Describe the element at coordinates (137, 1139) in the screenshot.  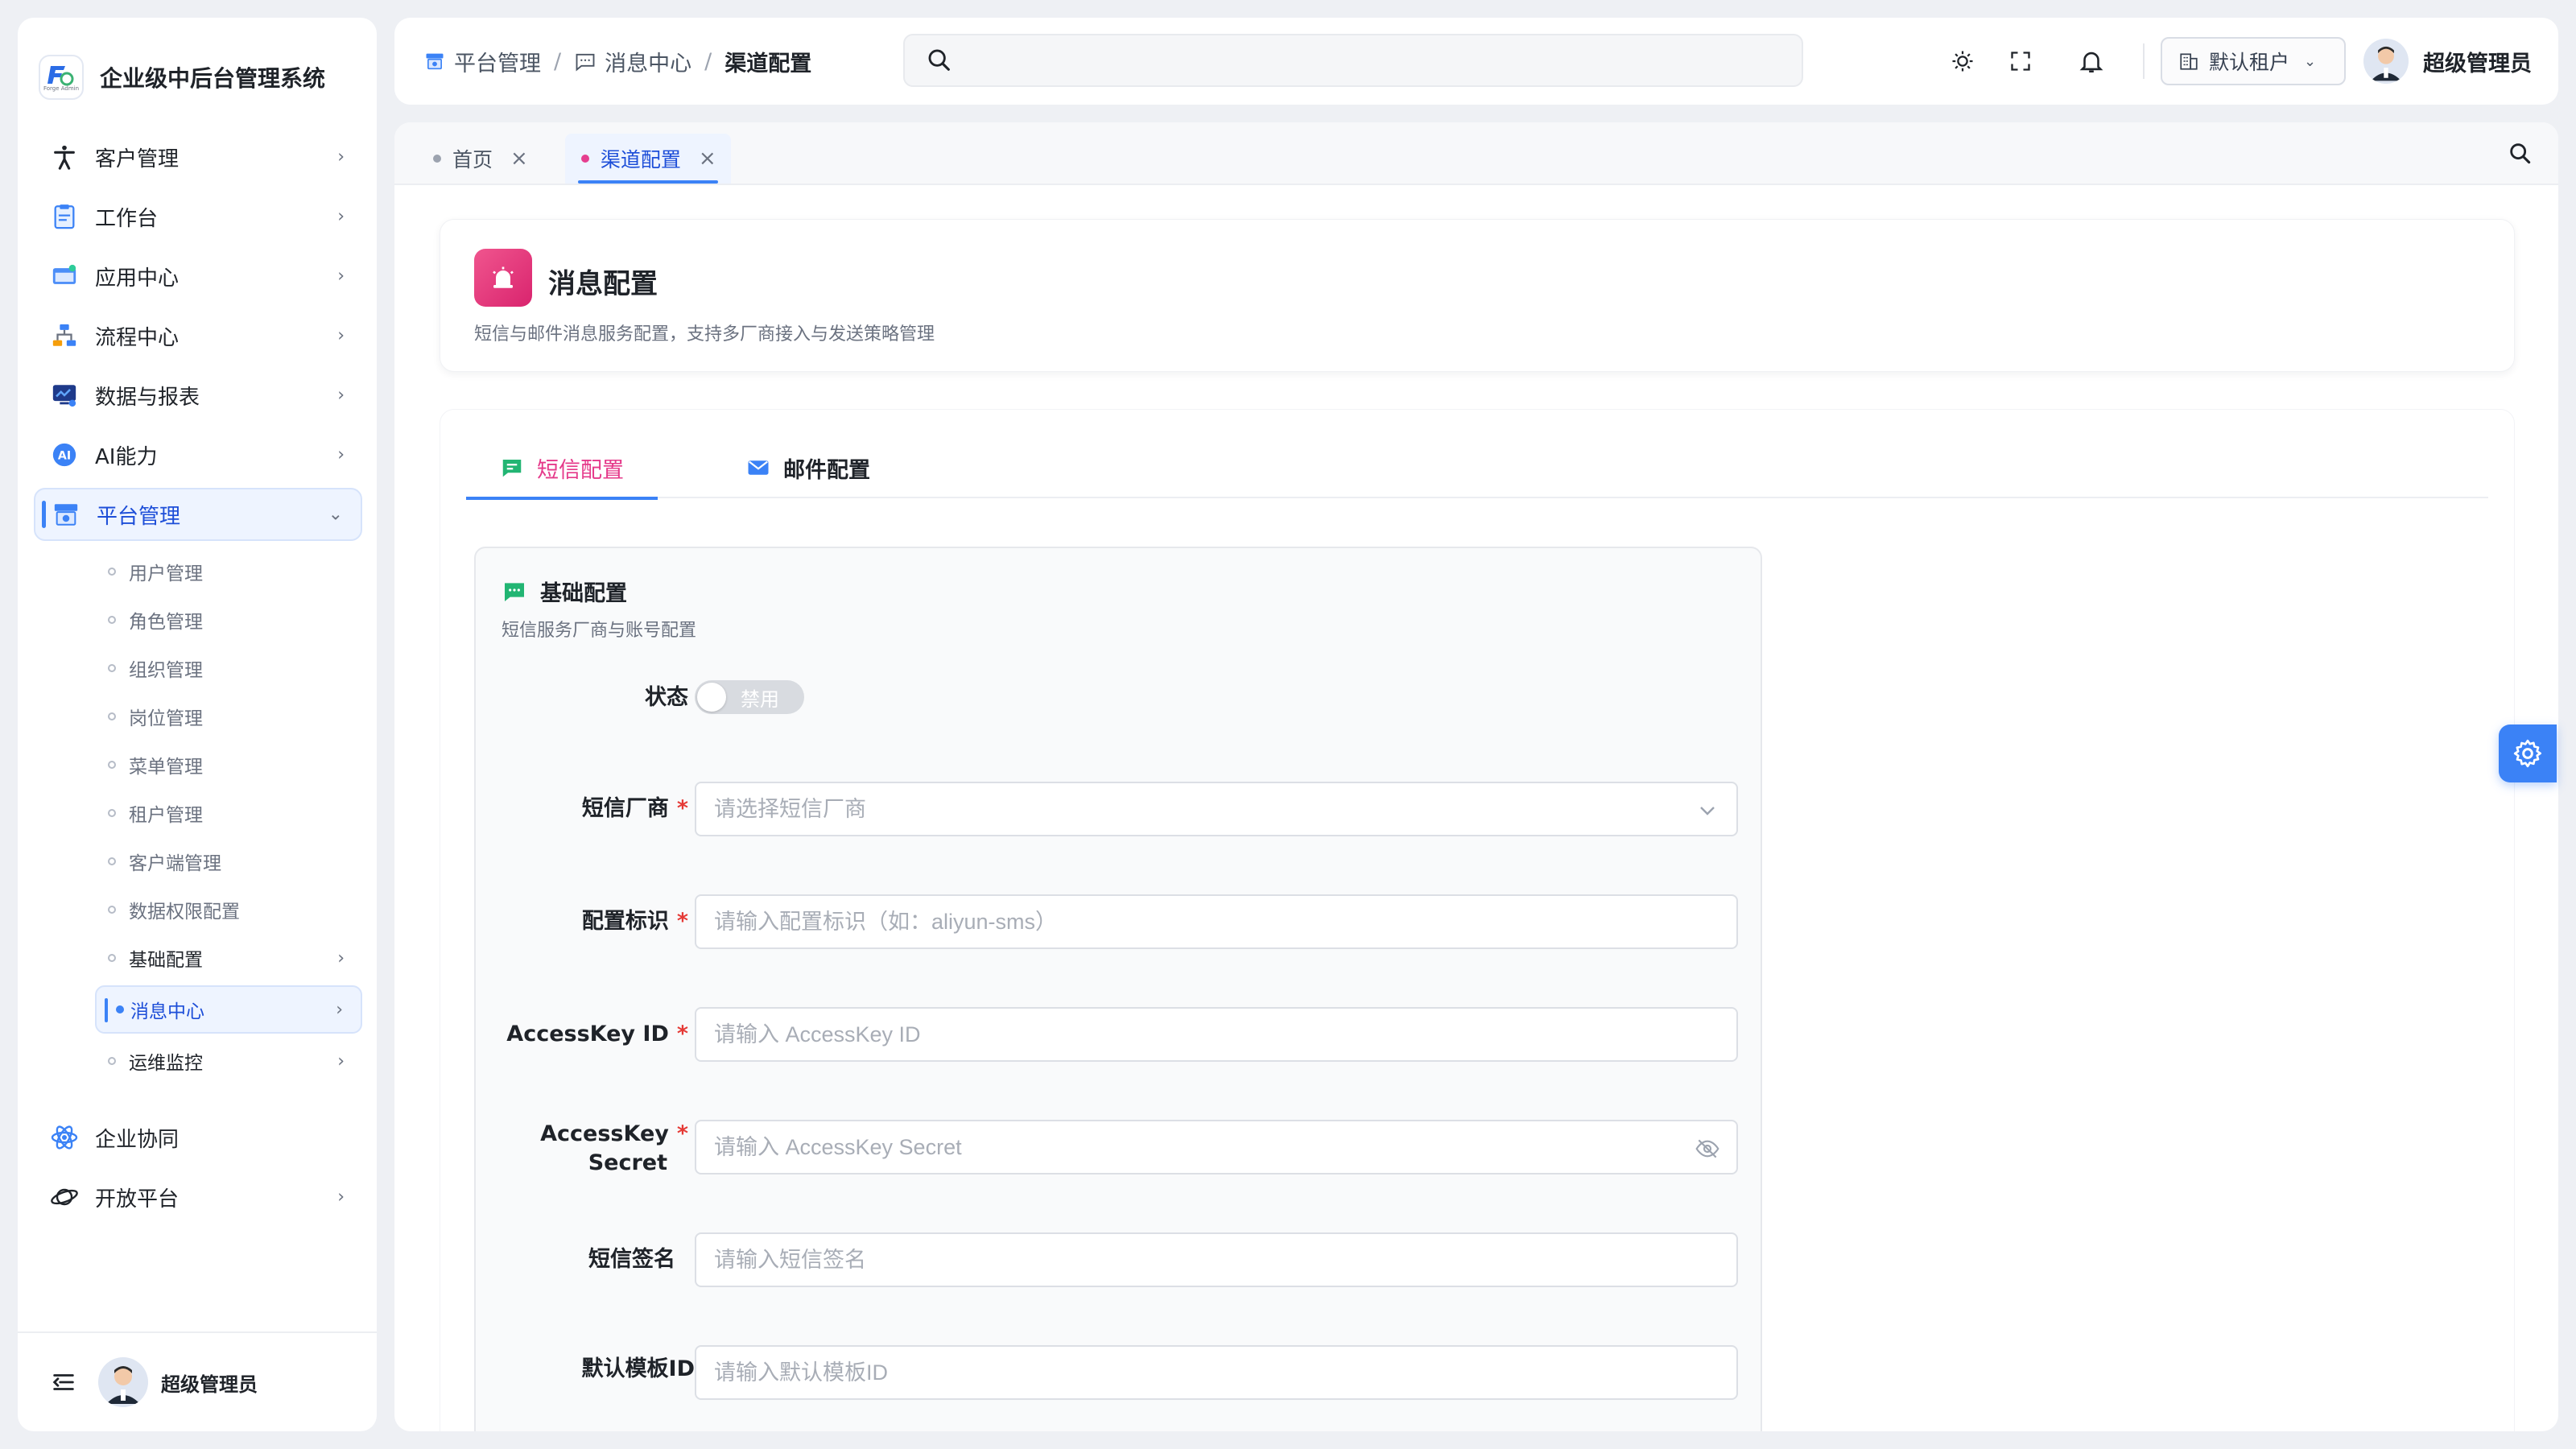
I see `sidebar-item-label: 企业协同` at that location.